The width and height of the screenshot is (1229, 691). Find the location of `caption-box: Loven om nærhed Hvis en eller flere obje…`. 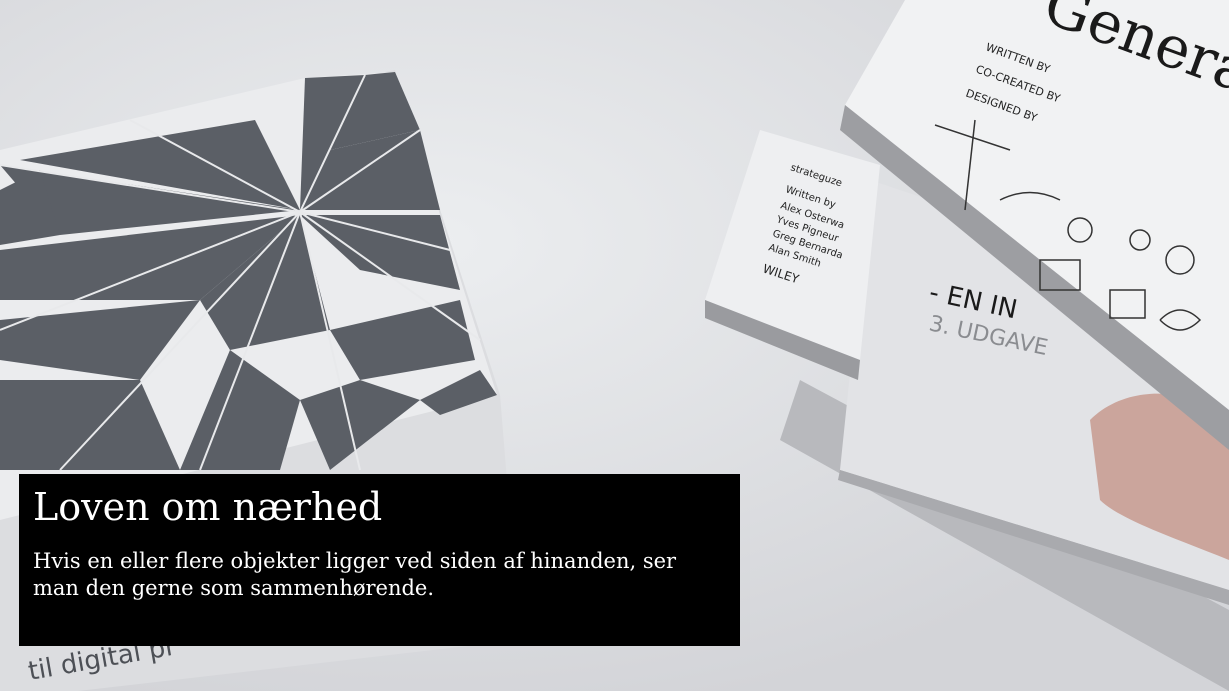

caption-box: Loven om nærhed Hvis en eller flere obje… is located at coordinates (379, 560).